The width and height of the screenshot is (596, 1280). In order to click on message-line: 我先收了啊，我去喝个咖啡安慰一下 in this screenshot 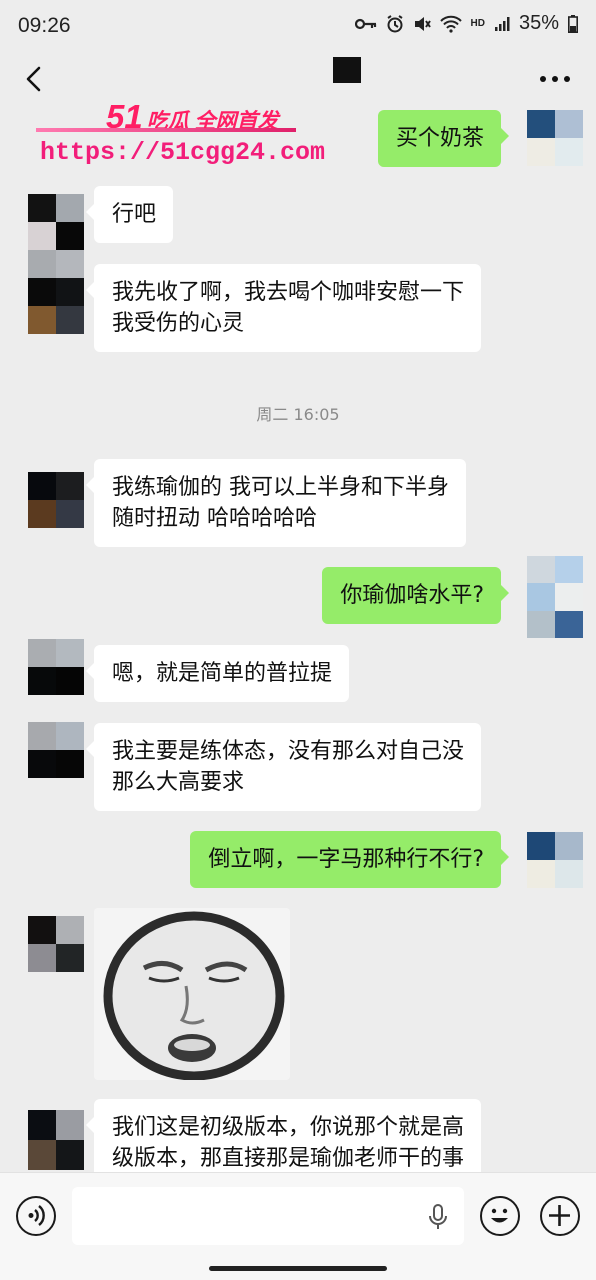, I will do `click(288, 292)`.